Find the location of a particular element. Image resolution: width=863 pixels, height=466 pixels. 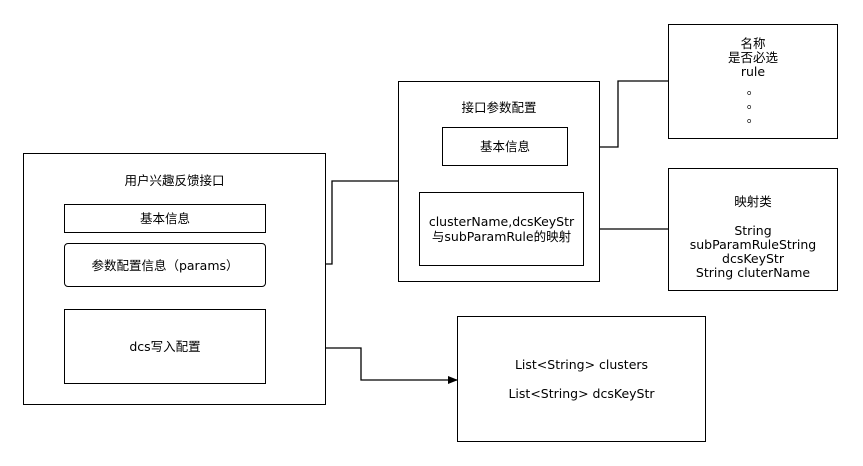

main-basic-info-label: 基本信息 is located at coordinates (164, 218).